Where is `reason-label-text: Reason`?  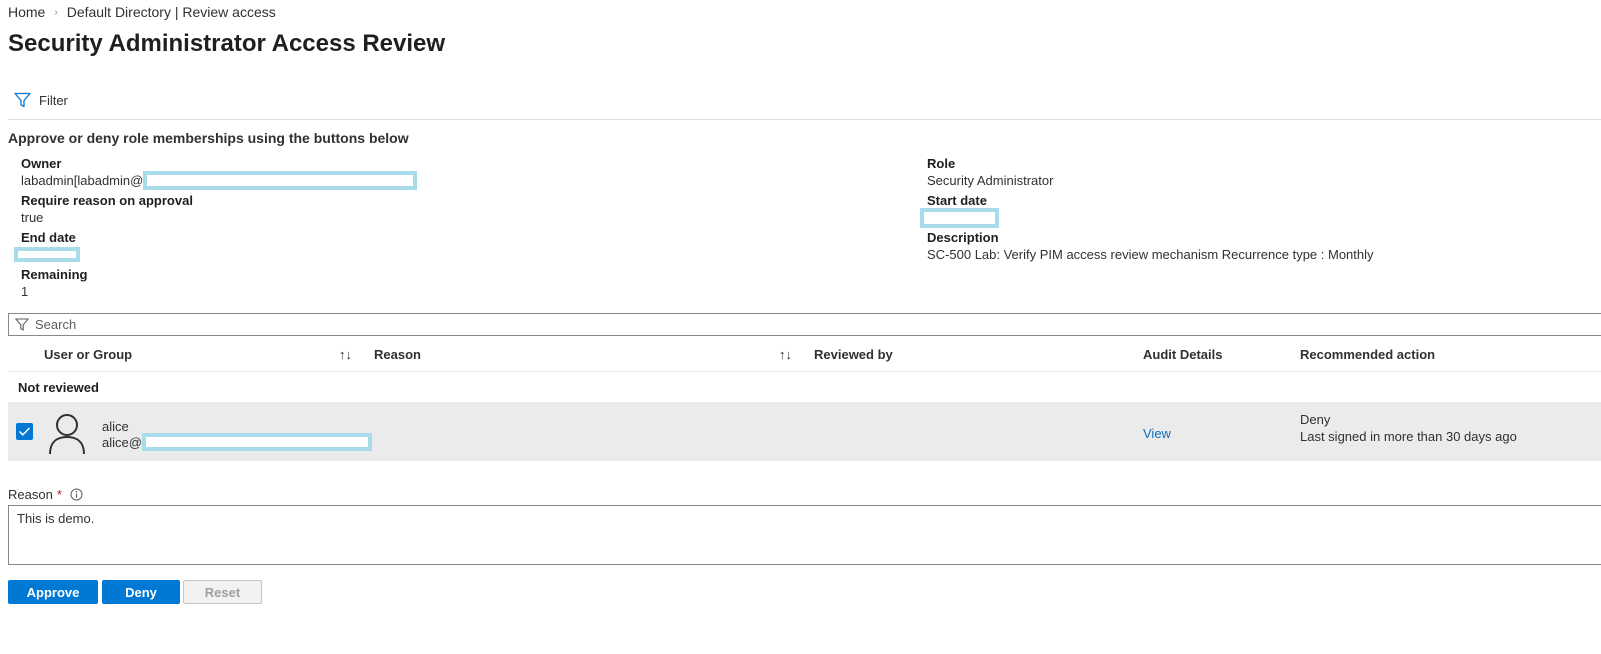 reason-label-text: Reason is located at coordinates (30, 494).